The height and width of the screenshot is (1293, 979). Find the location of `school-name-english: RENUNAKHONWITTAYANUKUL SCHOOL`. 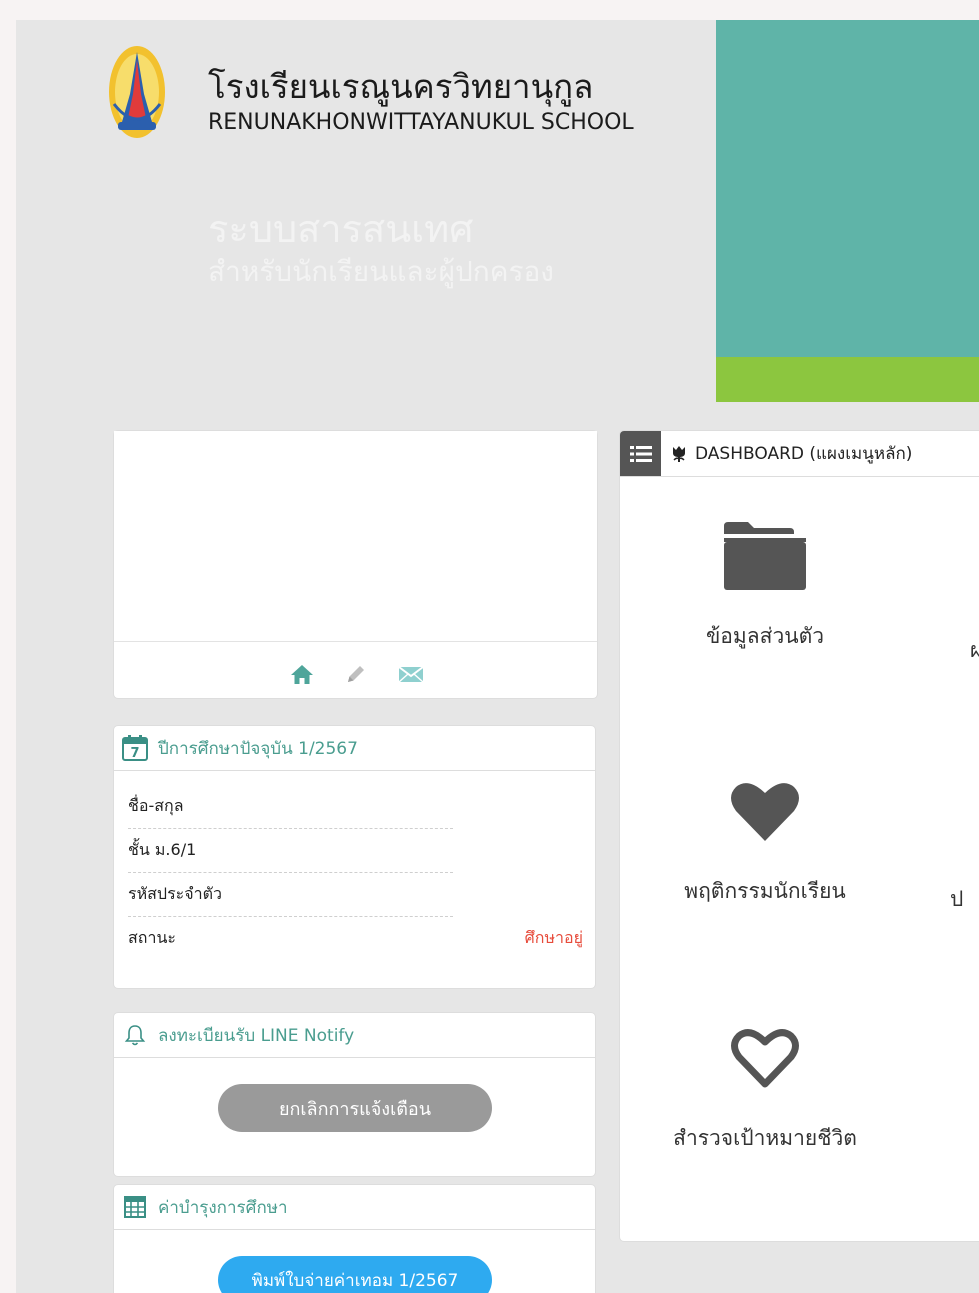

school-name-english: RENUNAKHONWITTAYANUKUL SCHOOL is located at coordinates (421, 122).